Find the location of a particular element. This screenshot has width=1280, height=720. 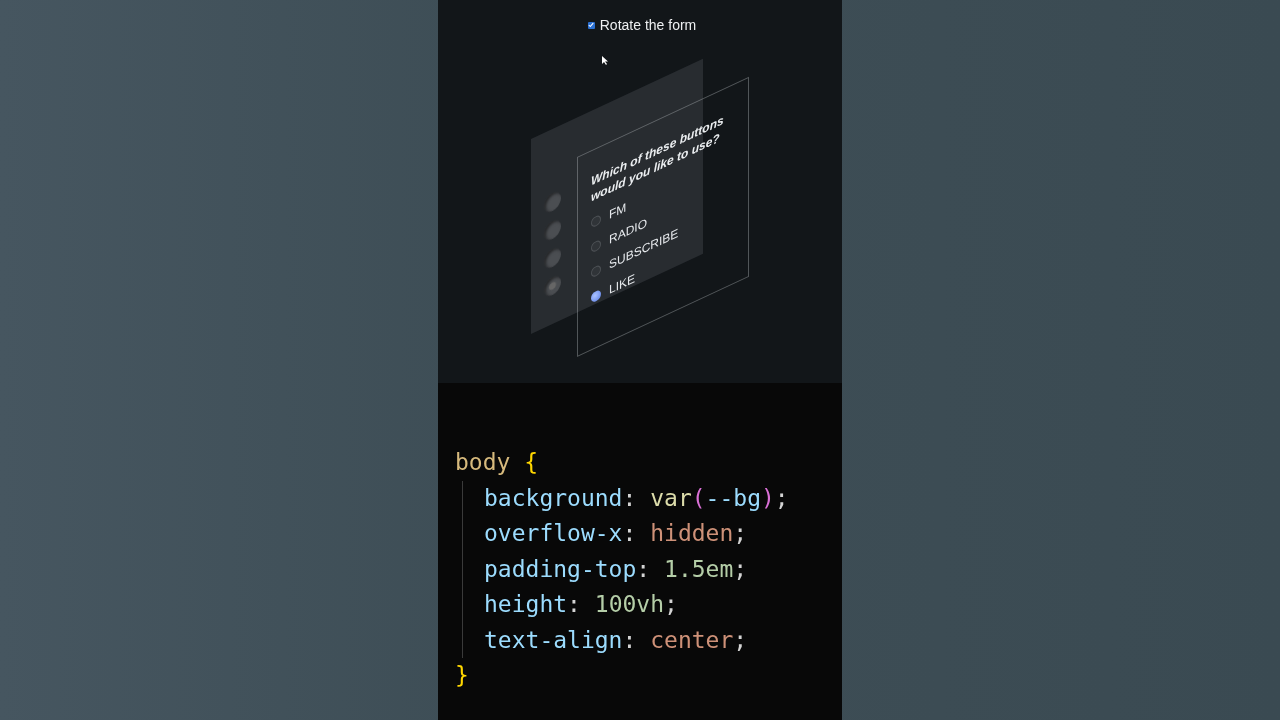

code-line: padding-top: 1.5em; is located at coordinates (616, 569).